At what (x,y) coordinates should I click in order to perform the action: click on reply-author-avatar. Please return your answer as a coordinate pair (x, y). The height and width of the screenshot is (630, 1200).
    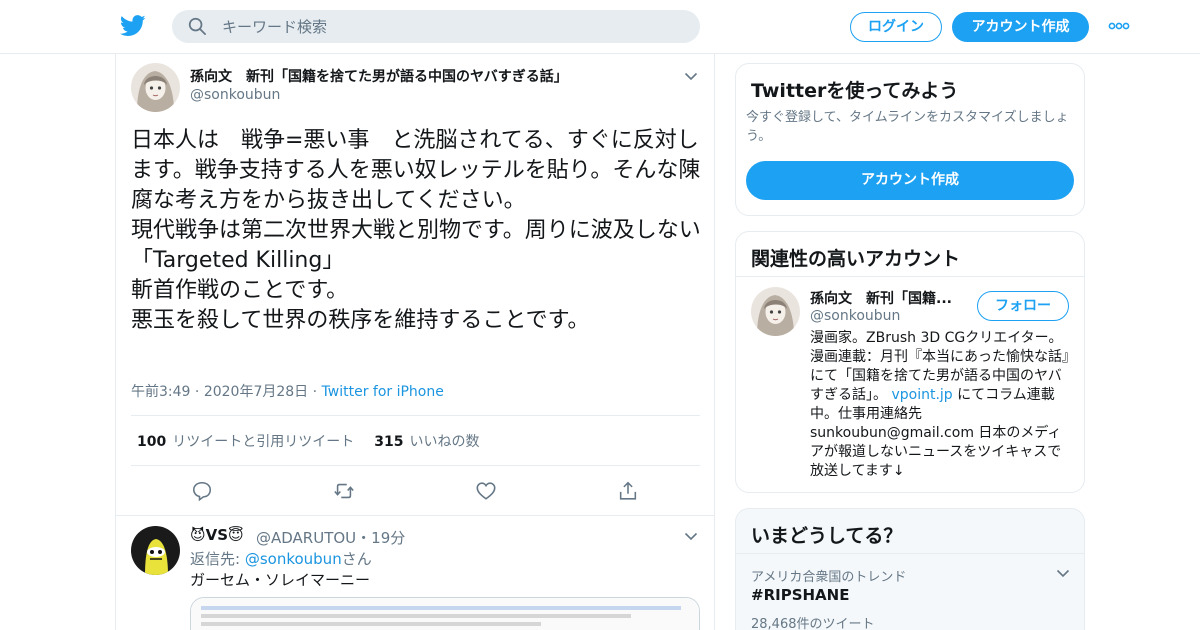
    Looking at the image, I should click on (155, 550).